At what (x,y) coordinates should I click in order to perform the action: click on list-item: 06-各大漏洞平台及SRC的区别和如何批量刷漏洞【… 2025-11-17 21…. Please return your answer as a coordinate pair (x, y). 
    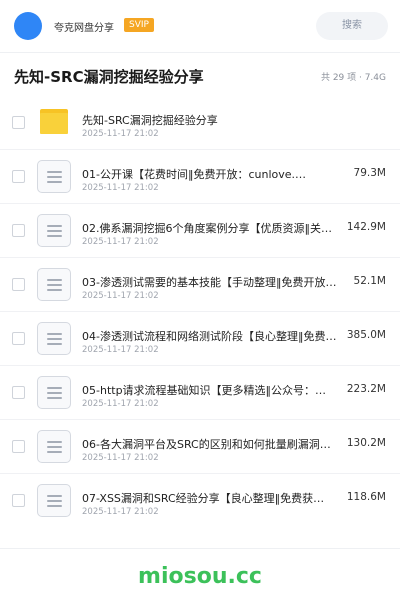
    Looking at the image, I should click on (200, 446).